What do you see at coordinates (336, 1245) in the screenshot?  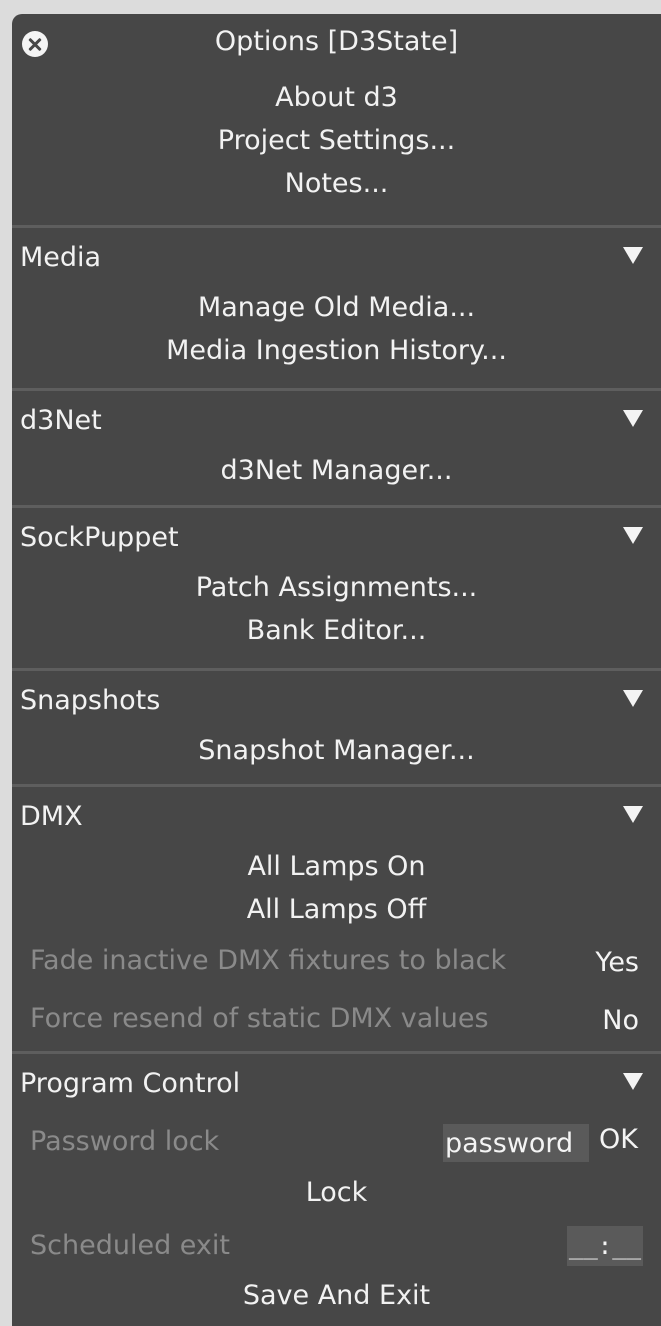 I see `scheduled-exit-row: Scheduled exit __:__` at bounding box center [336, 1245].